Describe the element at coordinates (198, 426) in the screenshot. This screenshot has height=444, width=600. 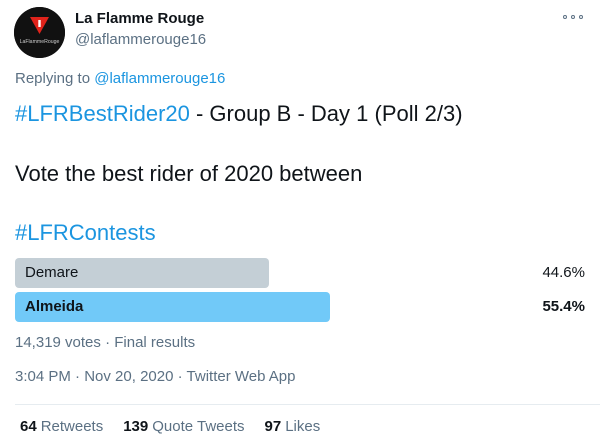
I see `quote-tweets-label: Quote Tweets` at that location.